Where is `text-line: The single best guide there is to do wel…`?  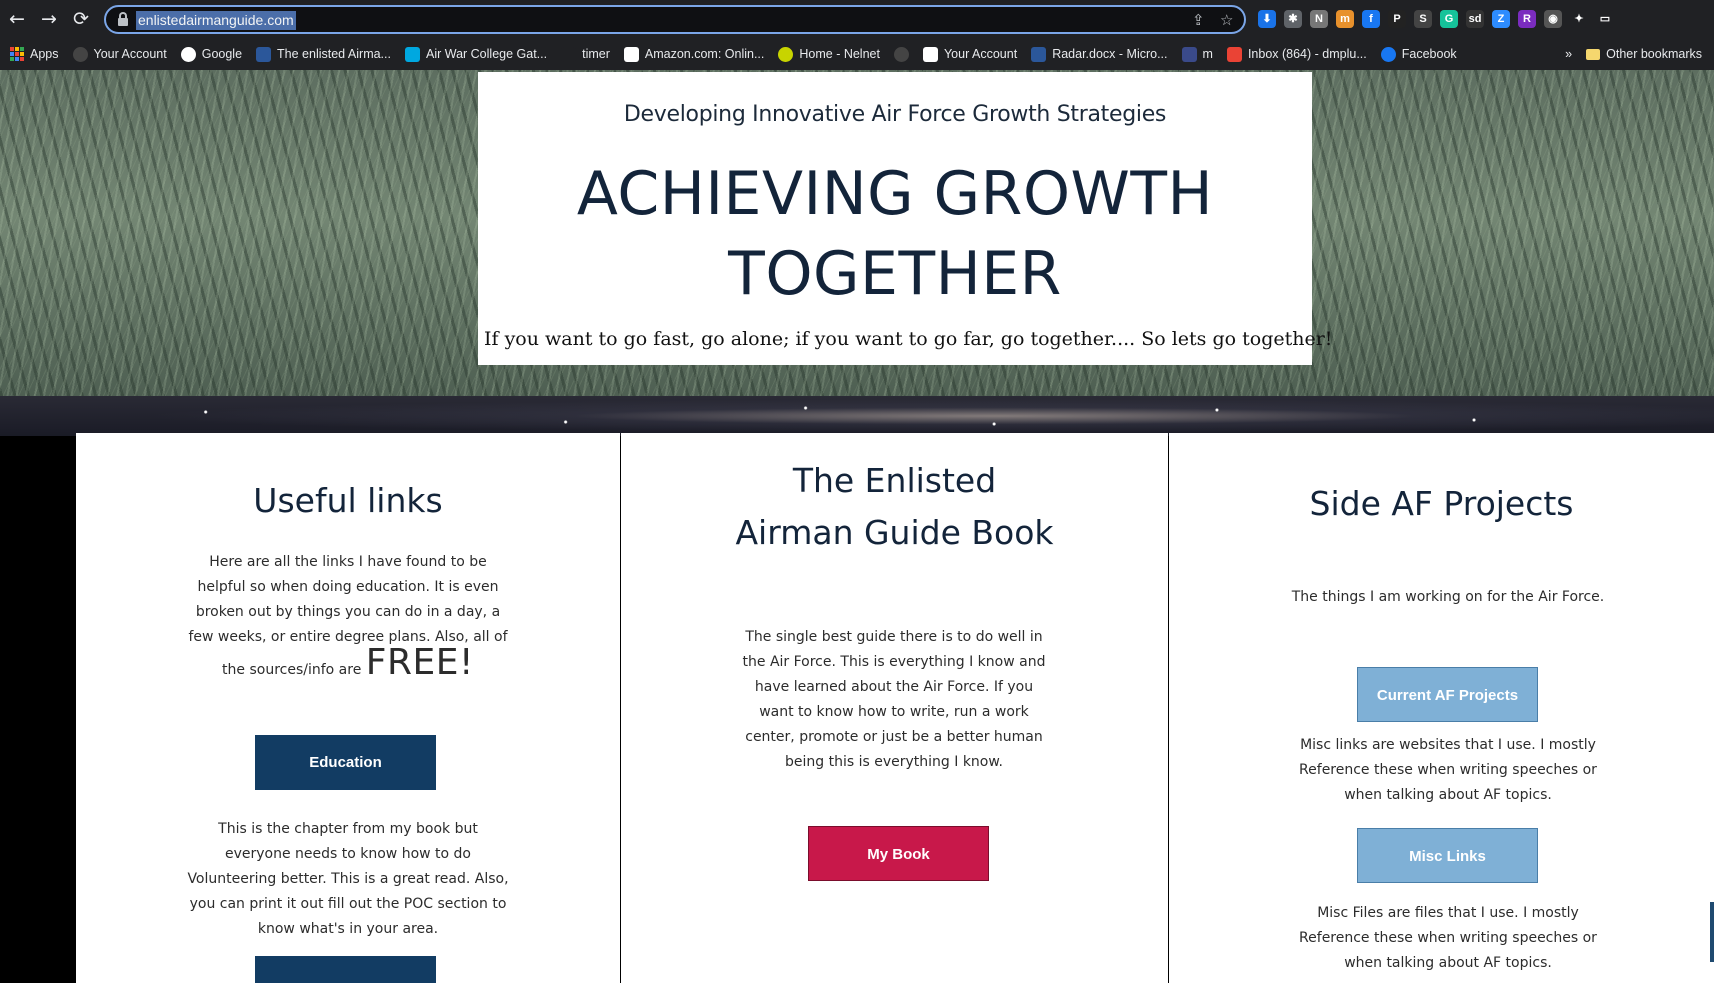
text-line: The single best guide there is to do wel… is located at coordinates (894, 637).